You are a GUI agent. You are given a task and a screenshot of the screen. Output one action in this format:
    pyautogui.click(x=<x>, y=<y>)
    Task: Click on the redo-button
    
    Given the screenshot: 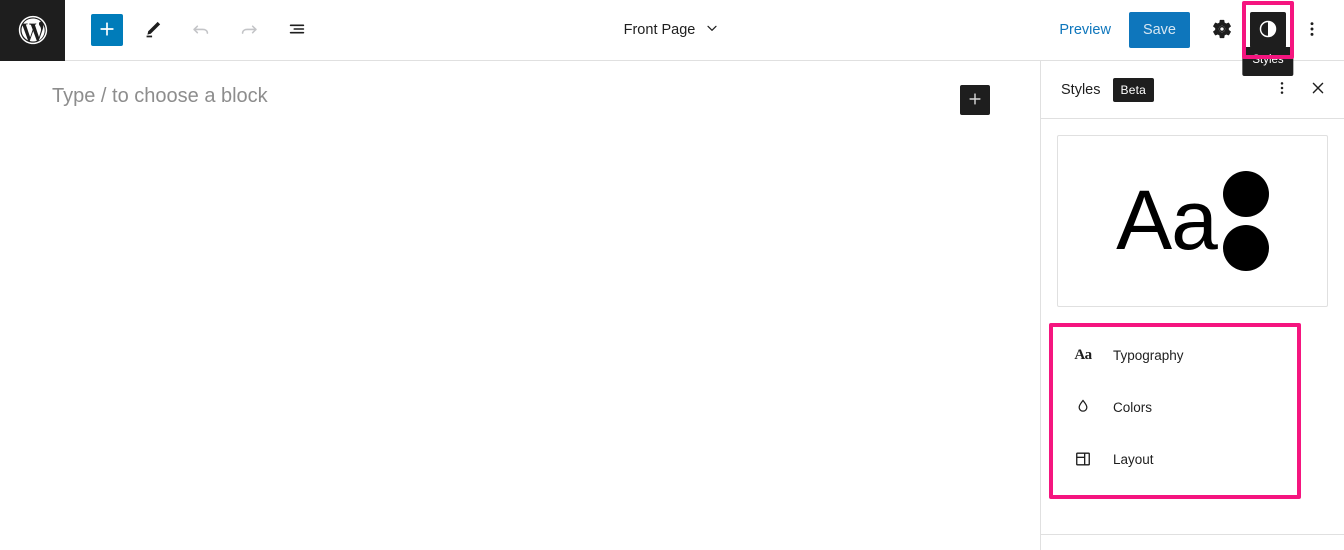 What is the action you would take?
    pyautogui.click(x=249, y=30)
    